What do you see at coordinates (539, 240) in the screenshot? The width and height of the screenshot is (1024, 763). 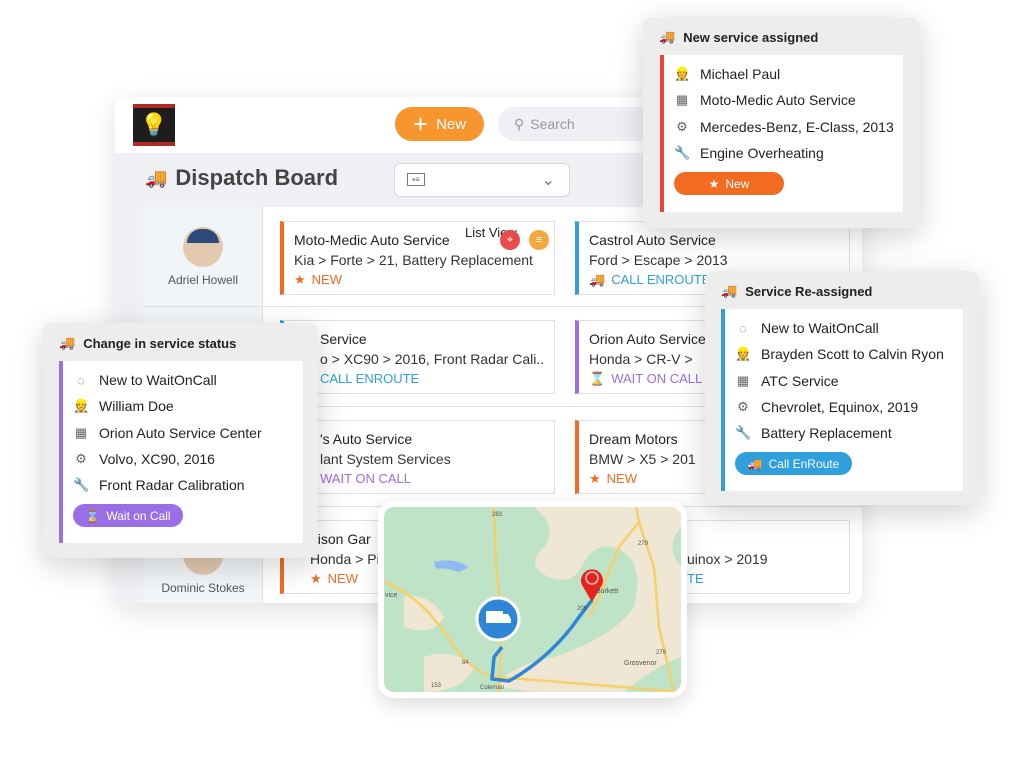 I see `note-icon: ≡` at bounding box center [539, 240].